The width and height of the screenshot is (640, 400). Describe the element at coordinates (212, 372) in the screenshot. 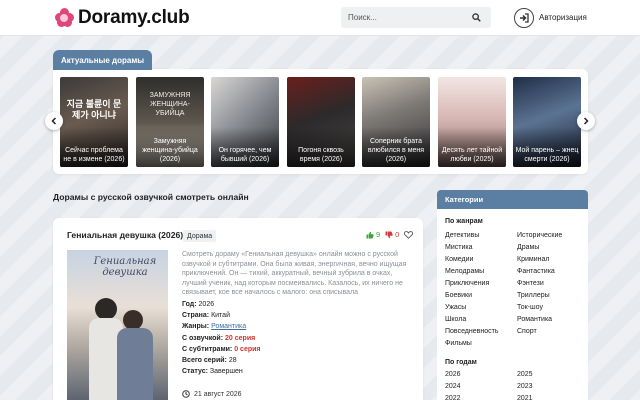

I see `info-status: Статус: Завершен` at that location.